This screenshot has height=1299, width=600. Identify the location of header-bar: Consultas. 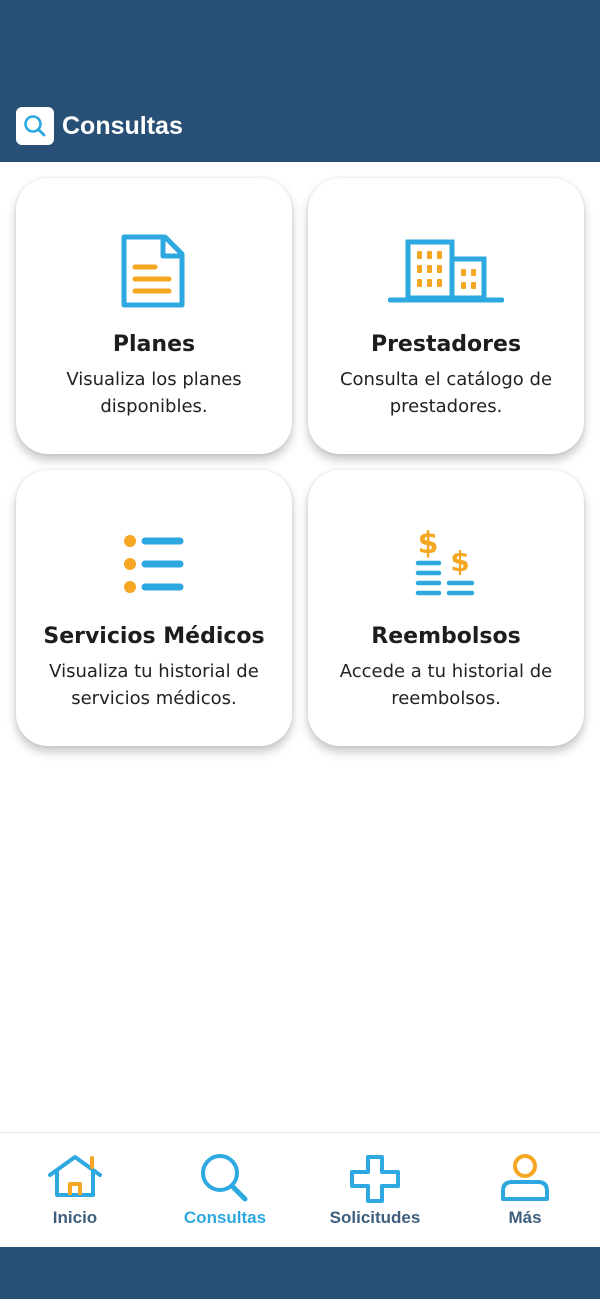
(300, 81).